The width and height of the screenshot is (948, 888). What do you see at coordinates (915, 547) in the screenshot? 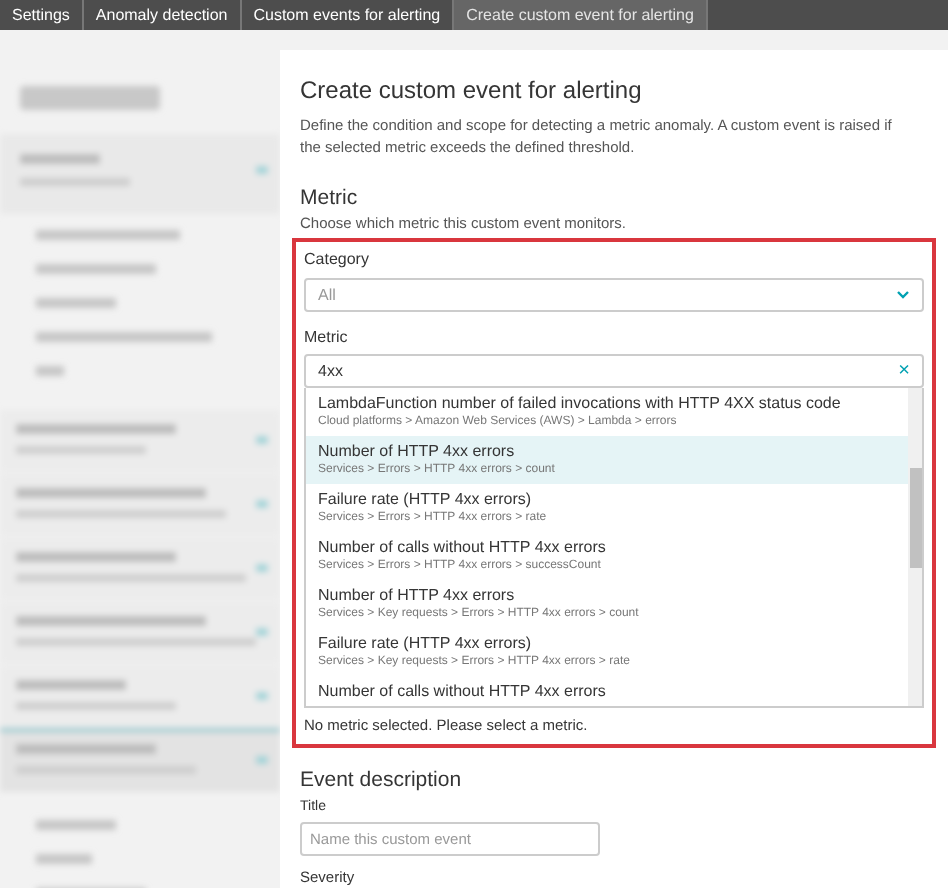
I see `scrollbar` at bounding box center [915, 547].